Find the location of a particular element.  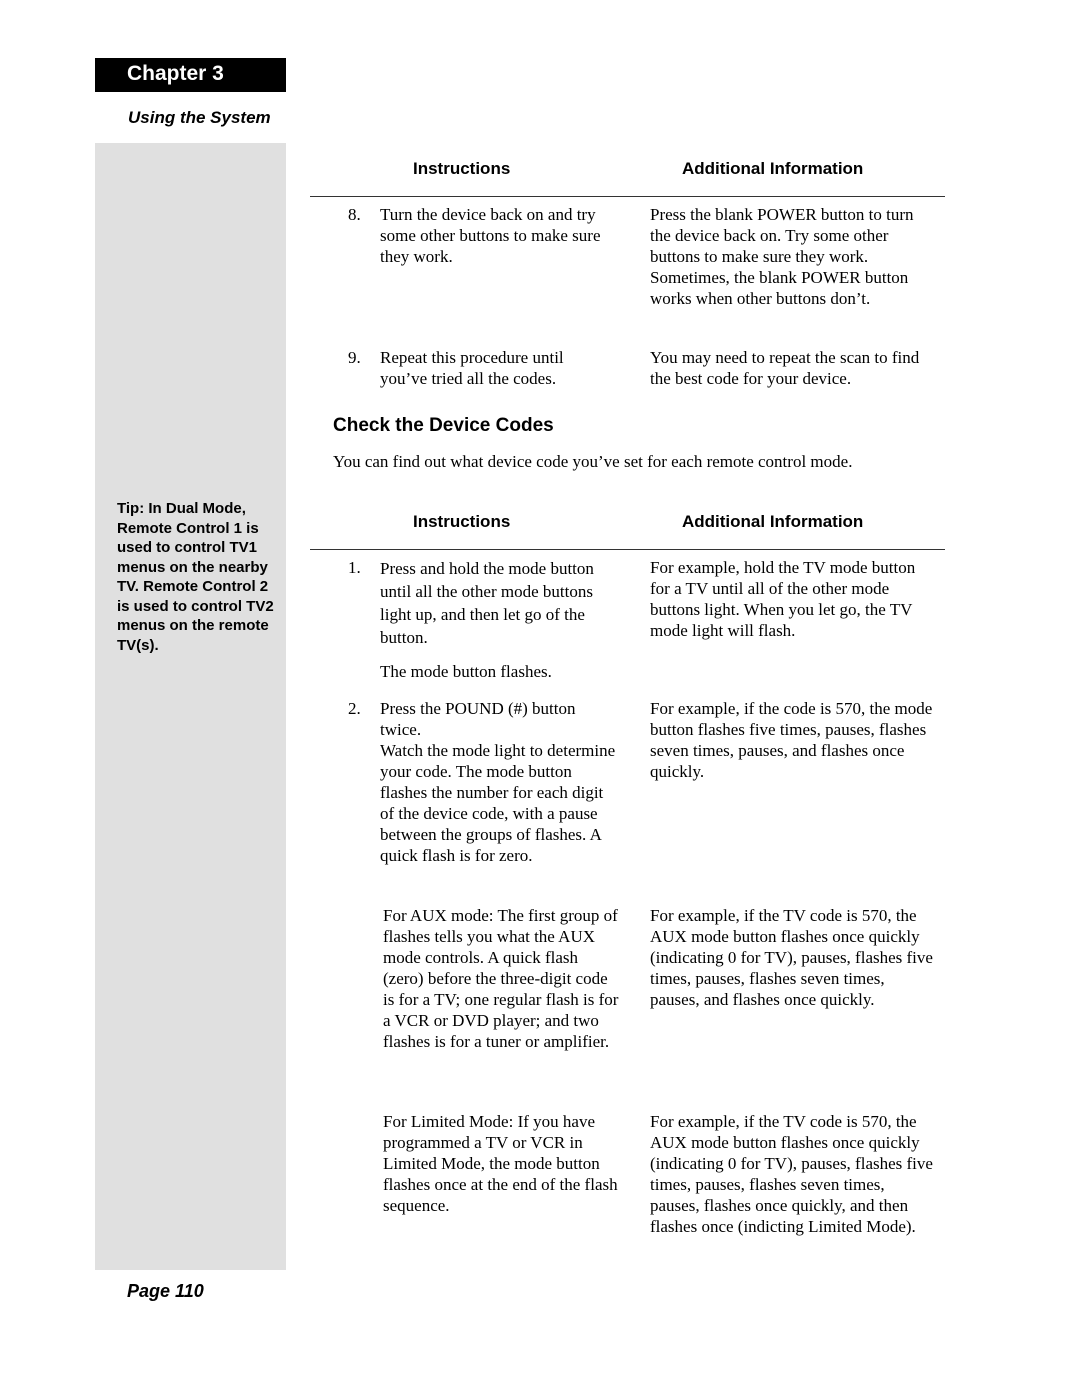

section-heading: Check the Device Codes is located at coordinates (443, 425).